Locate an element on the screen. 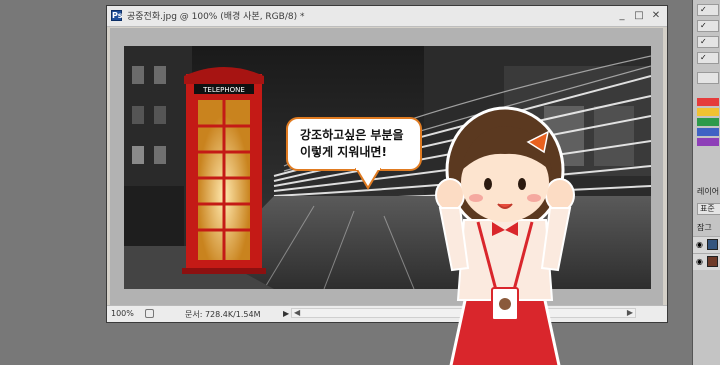 This screenshot has height=365, width=720. window-controls: _ □ ✕ is located at coordinates (639, 15).